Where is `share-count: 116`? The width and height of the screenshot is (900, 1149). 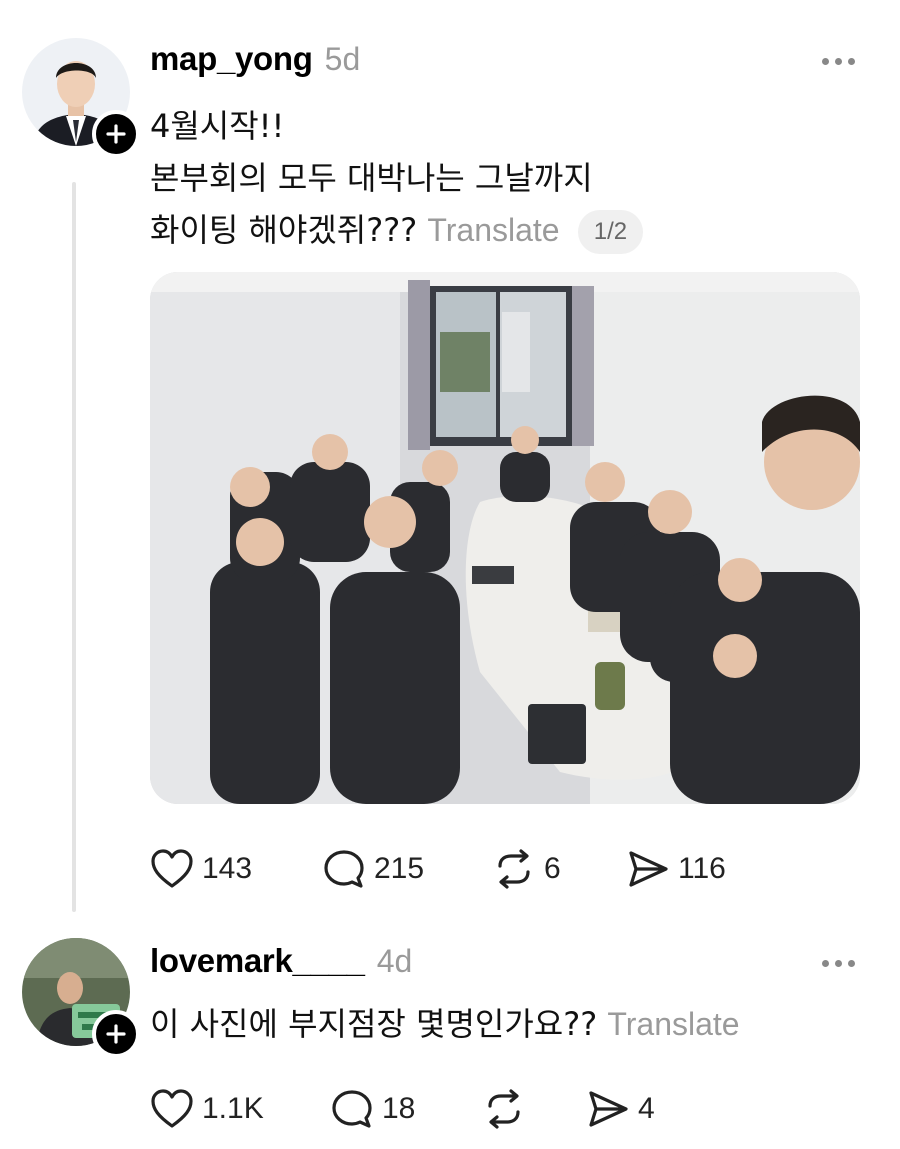
share-count: 116 is located at coordinates (702, 868).